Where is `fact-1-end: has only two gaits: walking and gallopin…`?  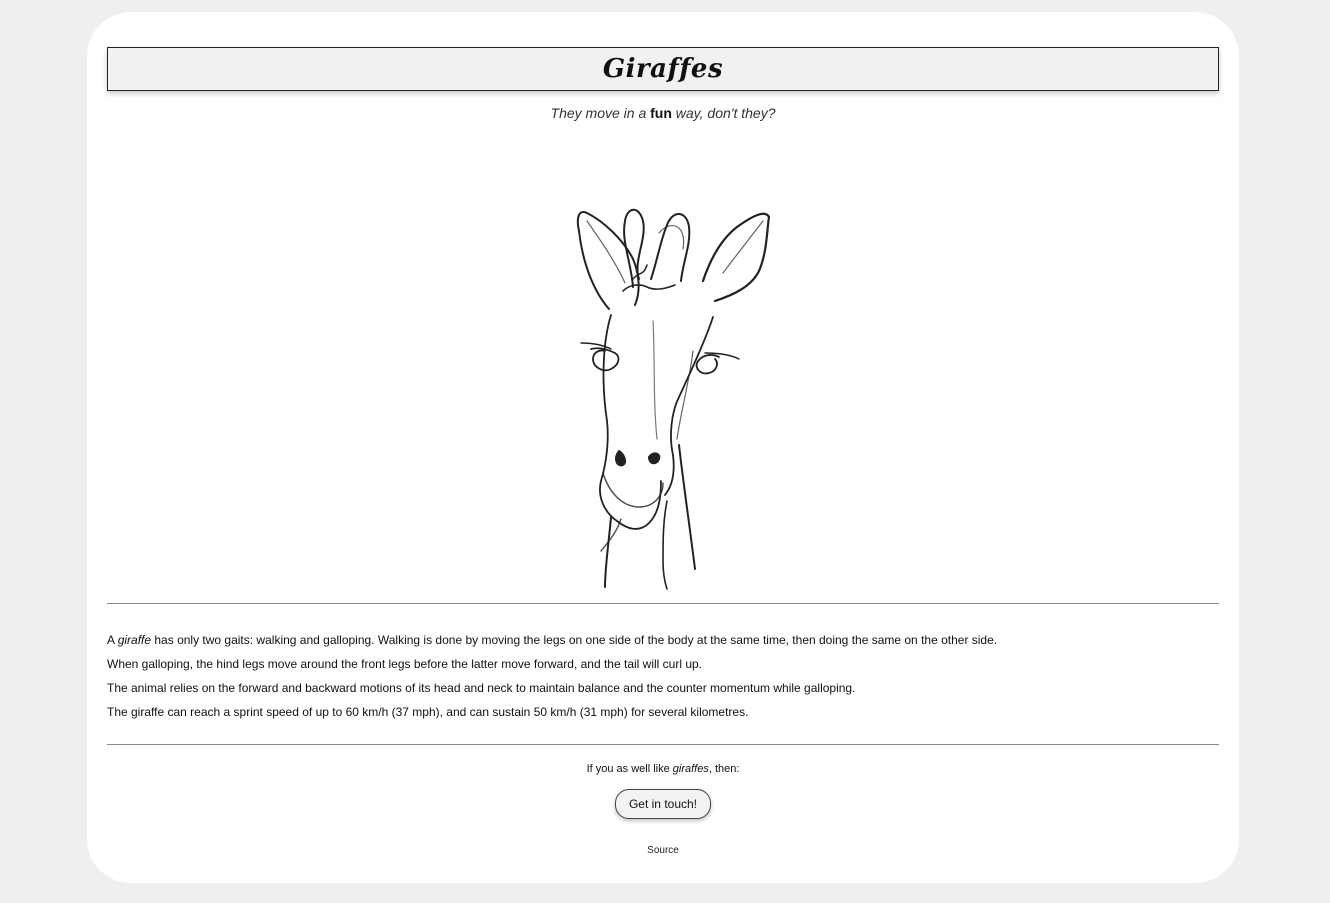 fact-1-end: has only two gaits: walking and gallopin… is located at coordinates (574, 640).